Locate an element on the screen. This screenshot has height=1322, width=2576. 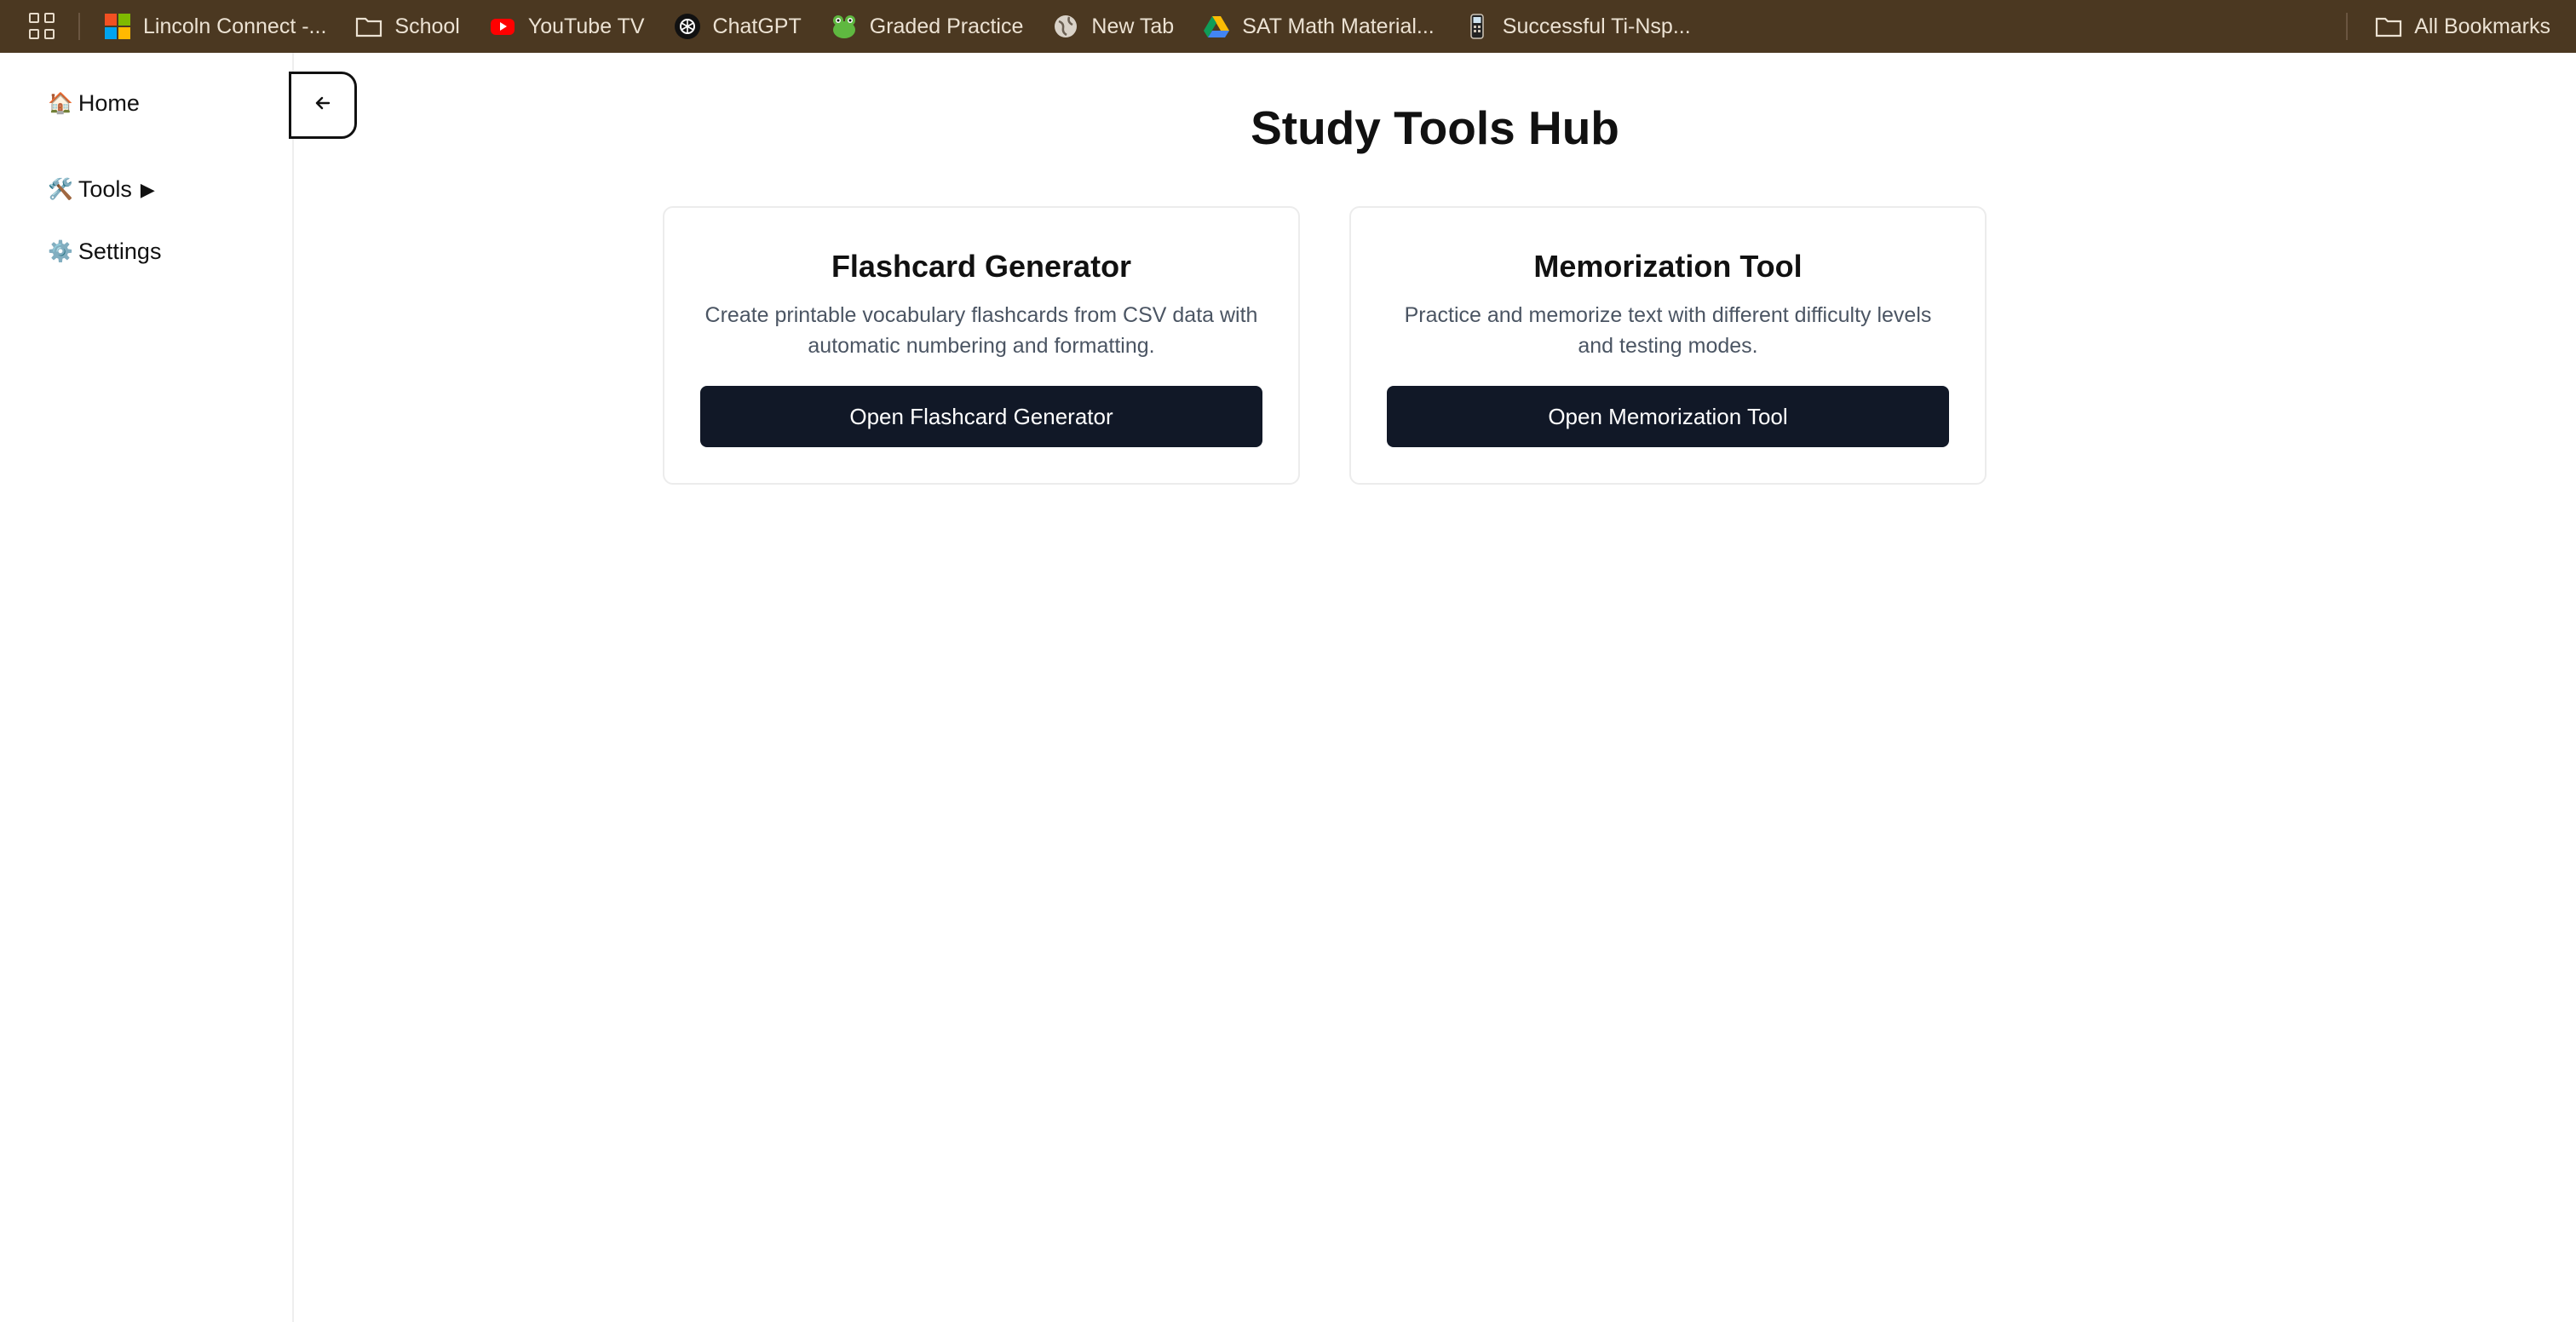
card-title: Memorization Tool is located at coordinates (1668, 266).